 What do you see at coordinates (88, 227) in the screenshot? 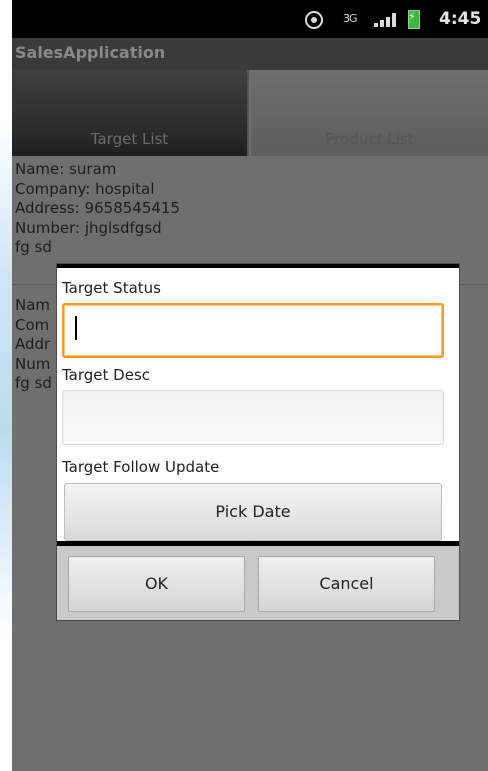
I see `item-number: Number: jhglsdfgsd` at bounding box center [88, 227].